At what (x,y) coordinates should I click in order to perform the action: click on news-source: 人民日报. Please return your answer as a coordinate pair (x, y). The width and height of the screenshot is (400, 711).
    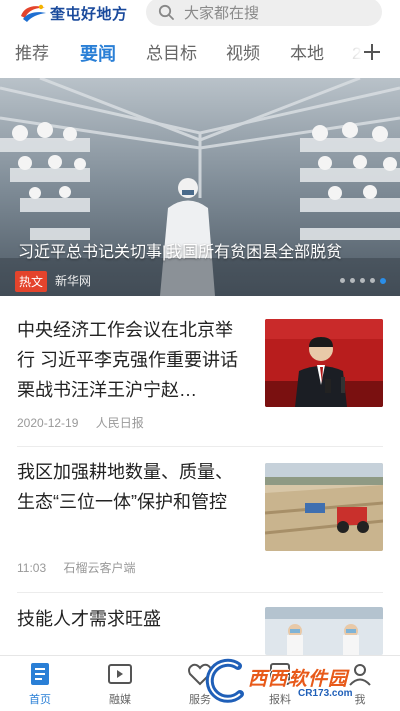
    Looking at the image, I should click on (119, 423).